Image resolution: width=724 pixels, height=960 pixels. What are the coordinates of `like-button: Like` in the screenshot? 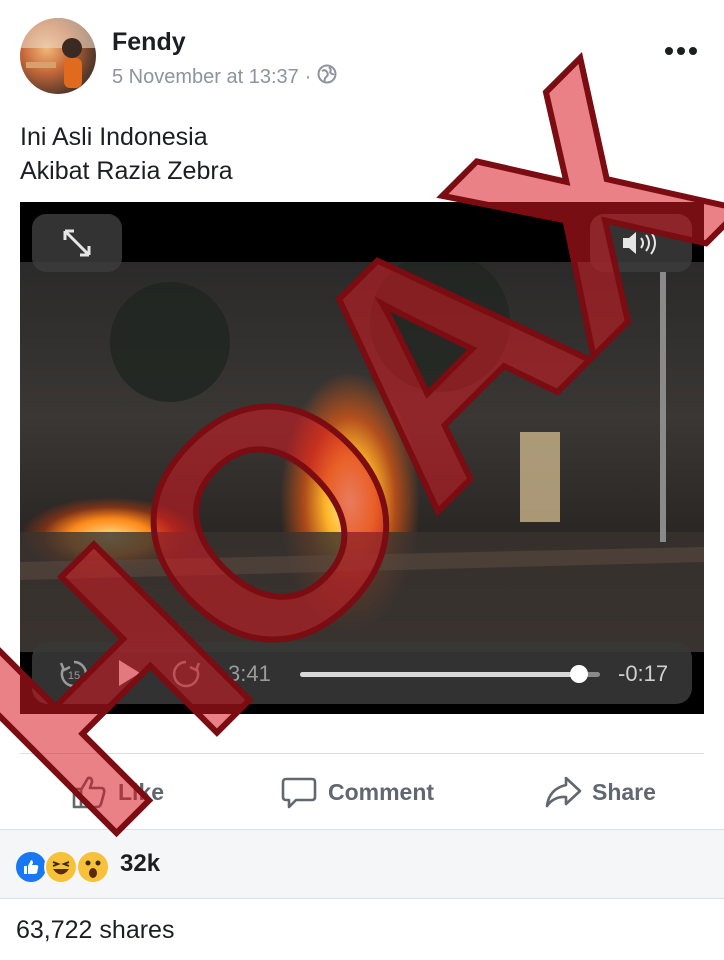 It's located at (117, 792).